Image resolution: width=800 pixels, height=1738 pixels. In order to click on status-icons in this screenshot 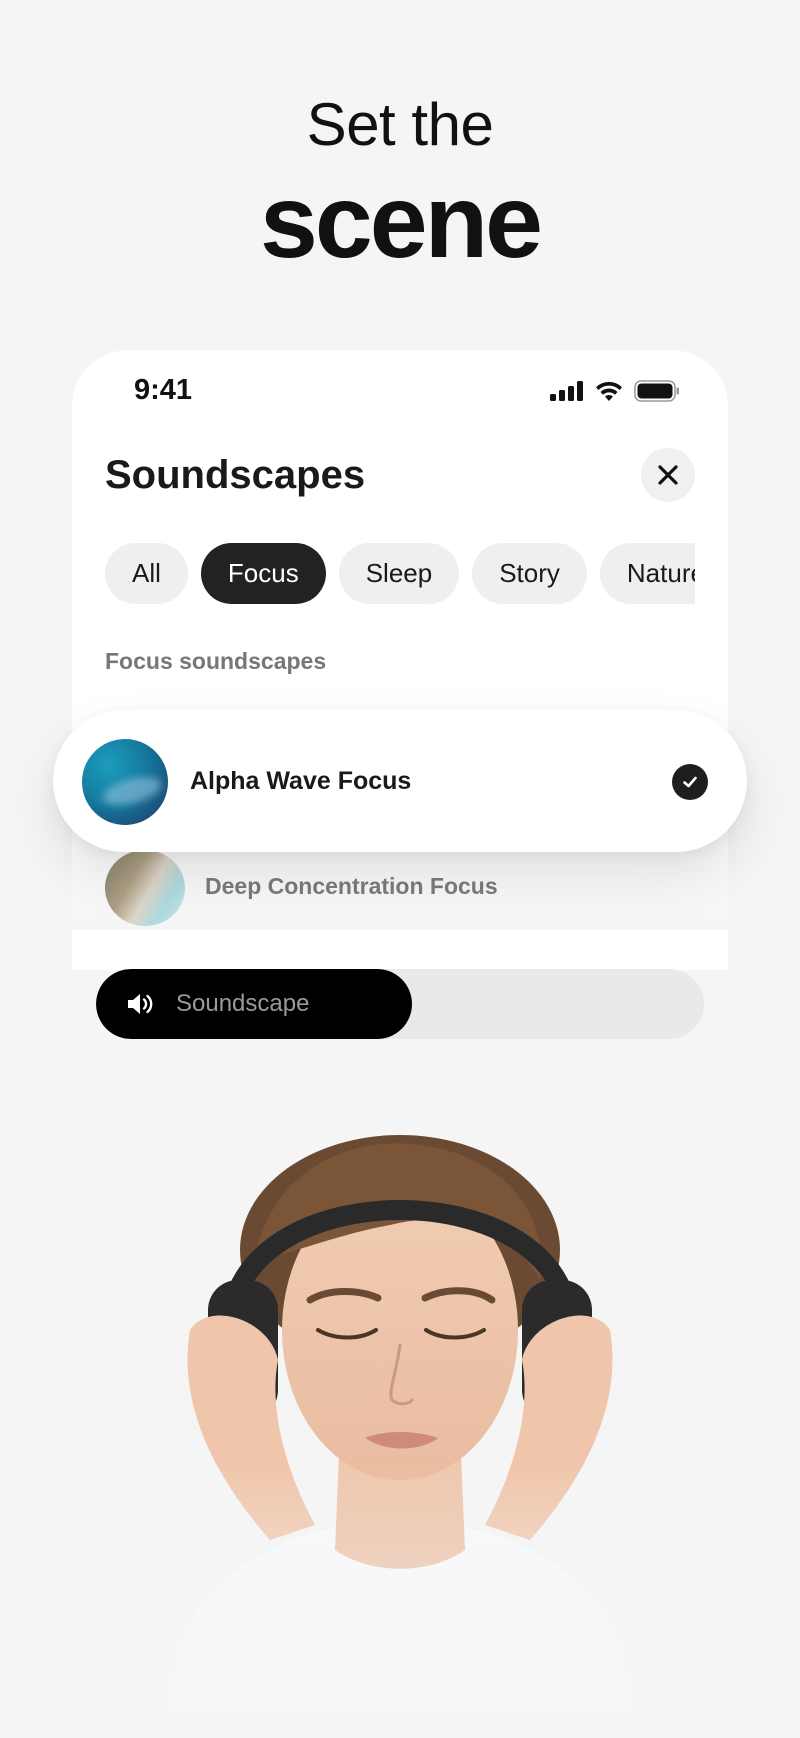, I will do `click(615, 391)`.